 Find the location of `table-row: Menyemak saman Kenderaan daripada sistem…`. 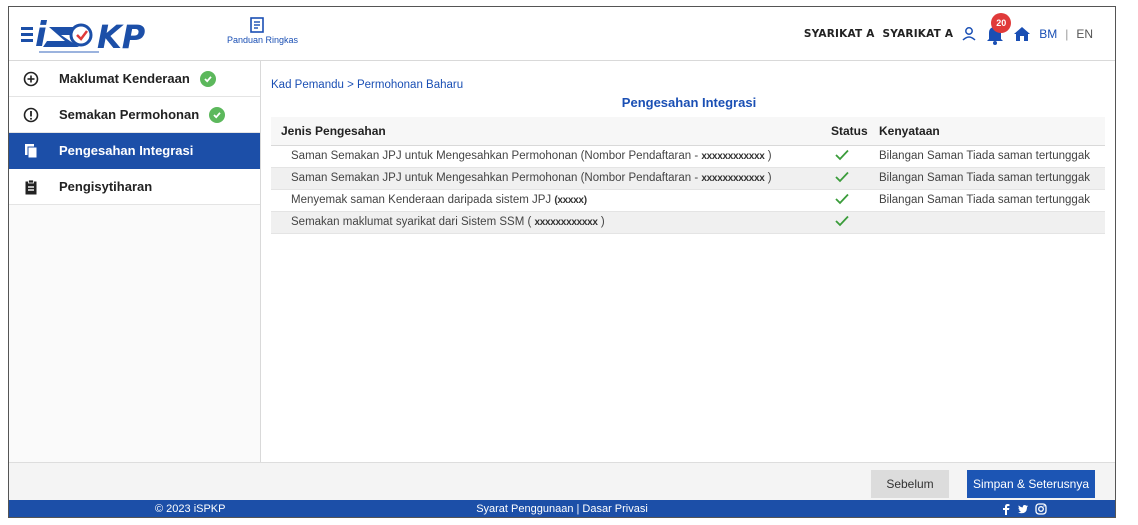

table-row: Menyemak saman Kenderaan daripada sistem… is located at coordinates (688, 200).